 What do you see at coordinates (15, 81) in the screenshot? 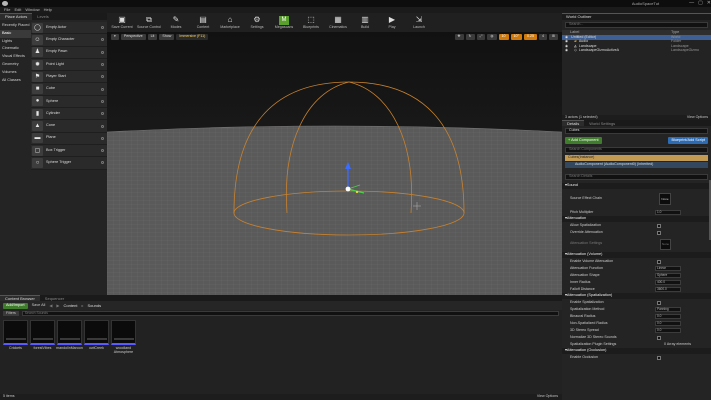
I see `category-all-classes: All Classes` at bounding box center [15, 81].